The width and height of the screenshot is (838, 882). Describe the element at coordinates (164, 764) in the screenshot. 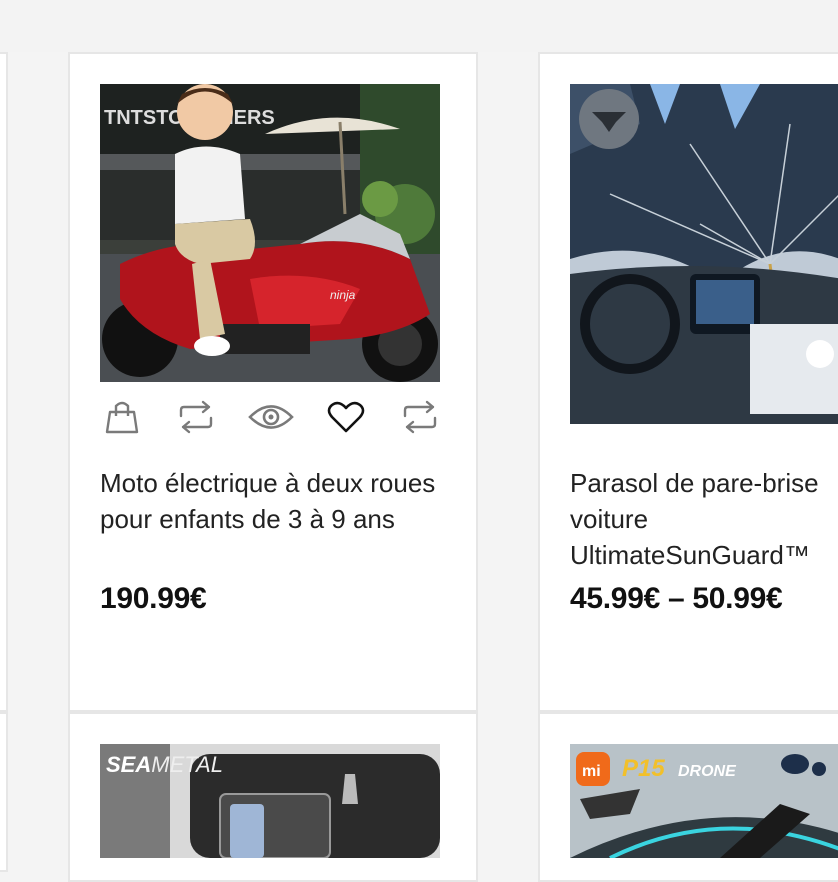

I see `brand-text-seametal: SEAMETAL` at that location.